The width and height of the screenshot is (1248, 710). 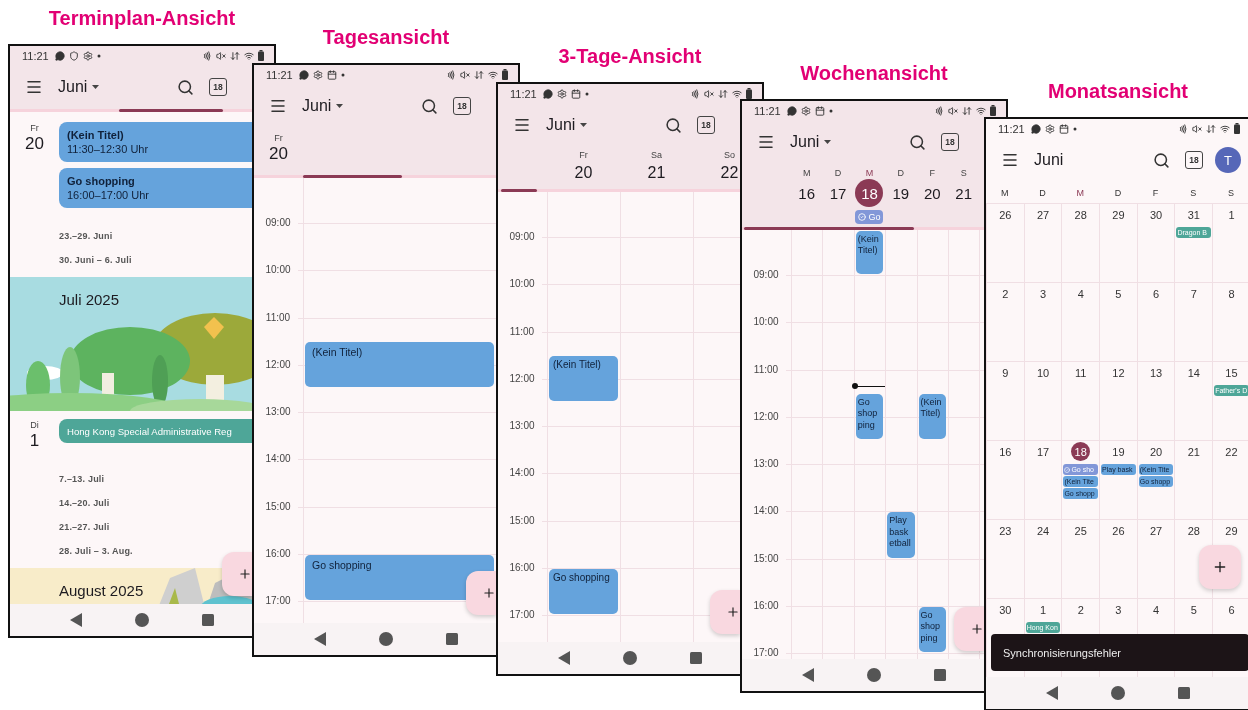 What do you see at coordinates (155, 142) in the screenshot?
I see `event-card: (Kein Titel) 11:30–12:30 Uhr` at bounding box center [155, 142].